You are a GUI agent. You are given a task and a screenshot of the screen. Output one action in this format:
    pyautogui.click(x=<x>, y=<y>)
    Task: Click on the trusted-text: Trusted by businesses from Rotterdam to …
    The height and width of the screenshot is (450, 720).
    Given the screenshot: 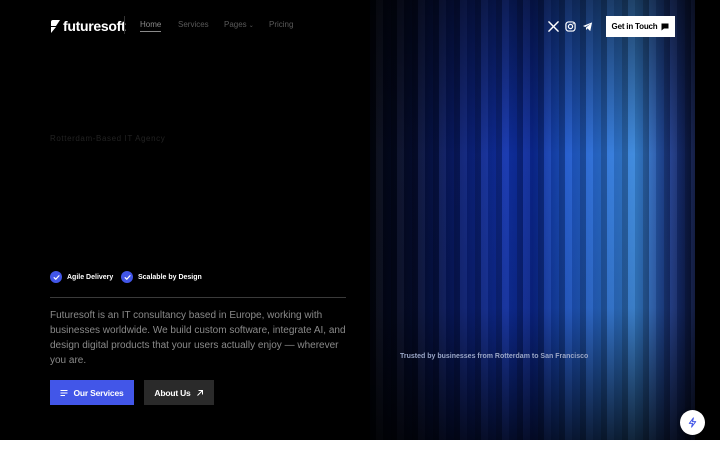 What is the action you would take?
    pyautogui.click(x=494, y=356)
    